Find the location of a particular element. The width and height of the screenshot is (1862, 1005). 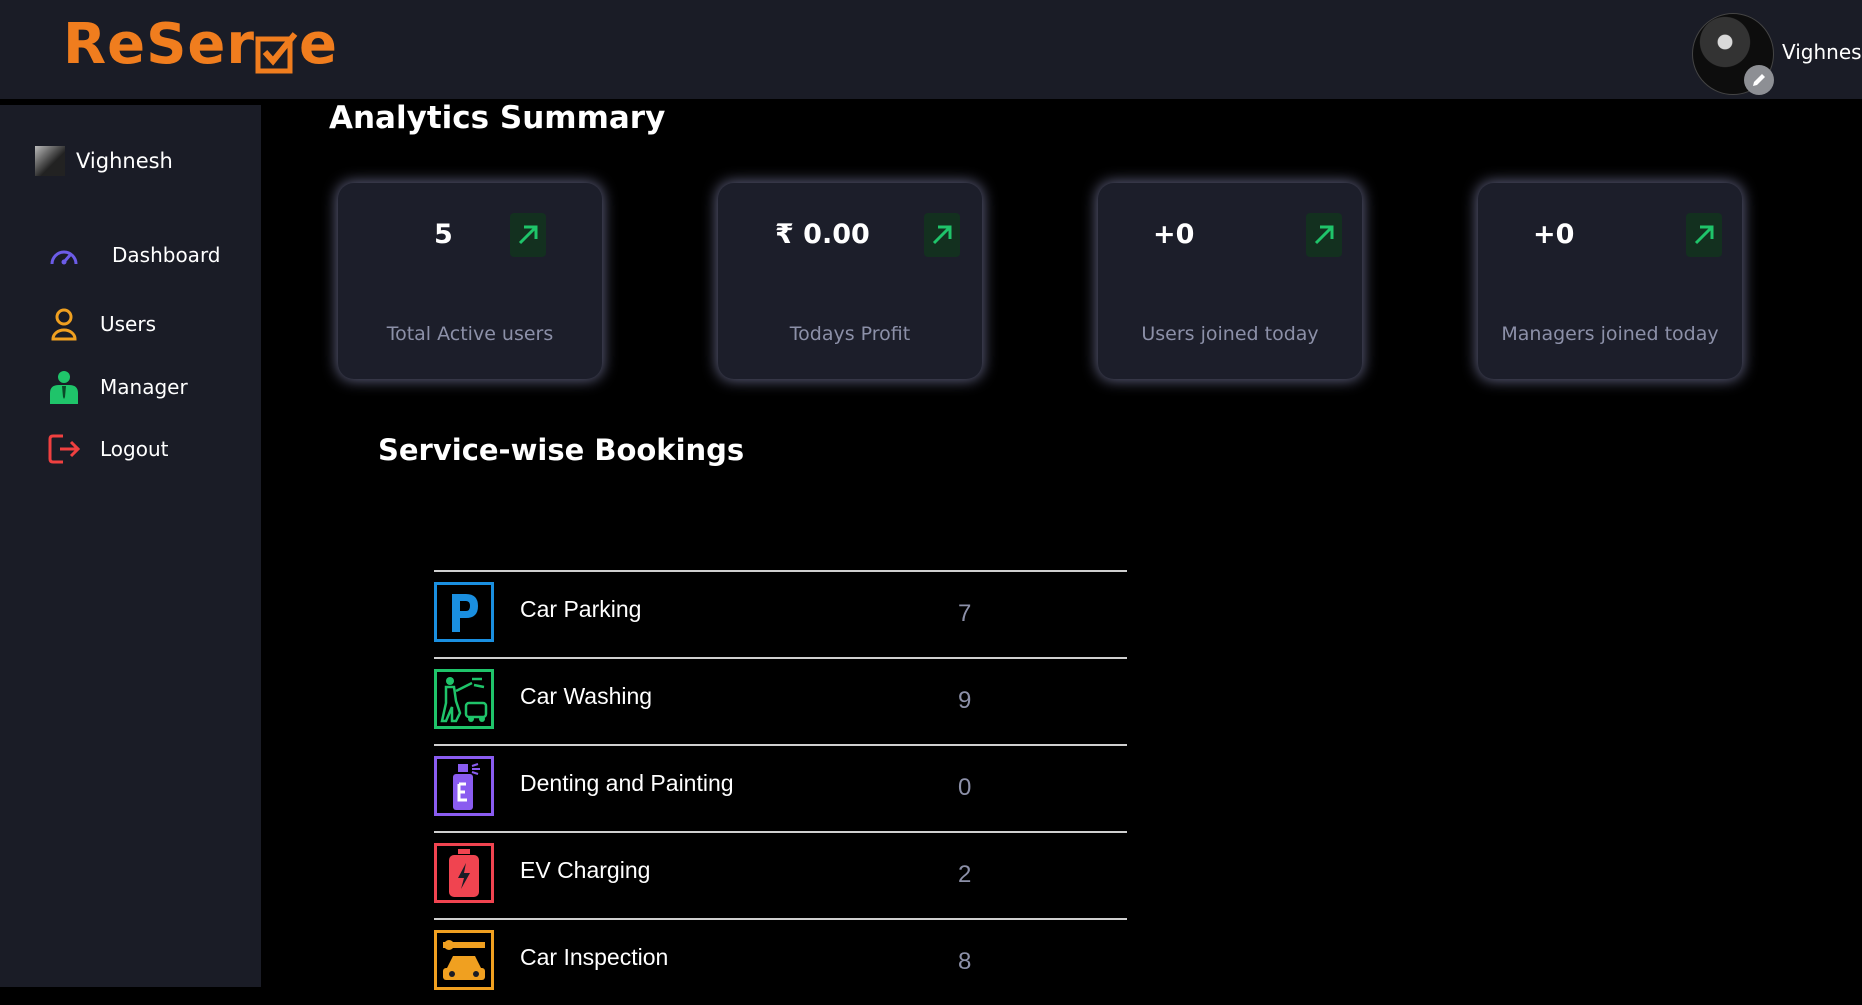

stat-value: ₹ 0.00 is located at coordinates (822, 234).